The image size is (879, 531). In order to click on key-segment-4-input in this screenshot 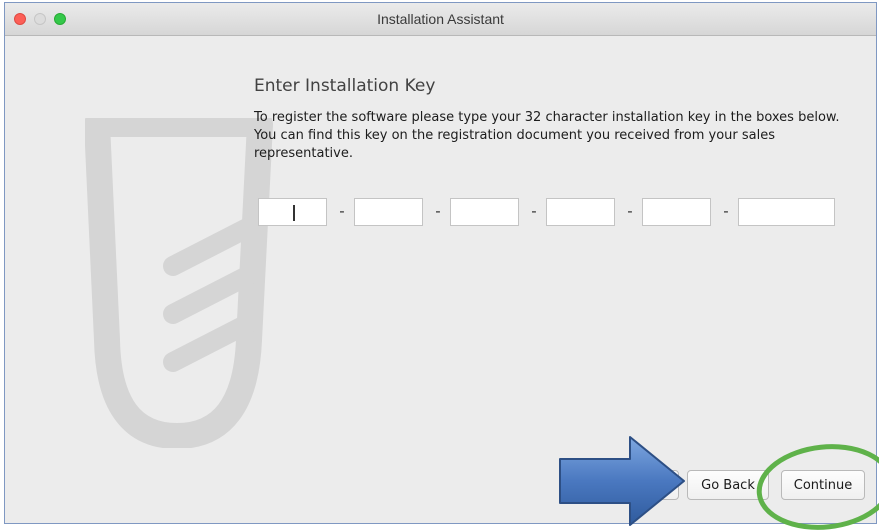, I will do `click(580, 212)`.